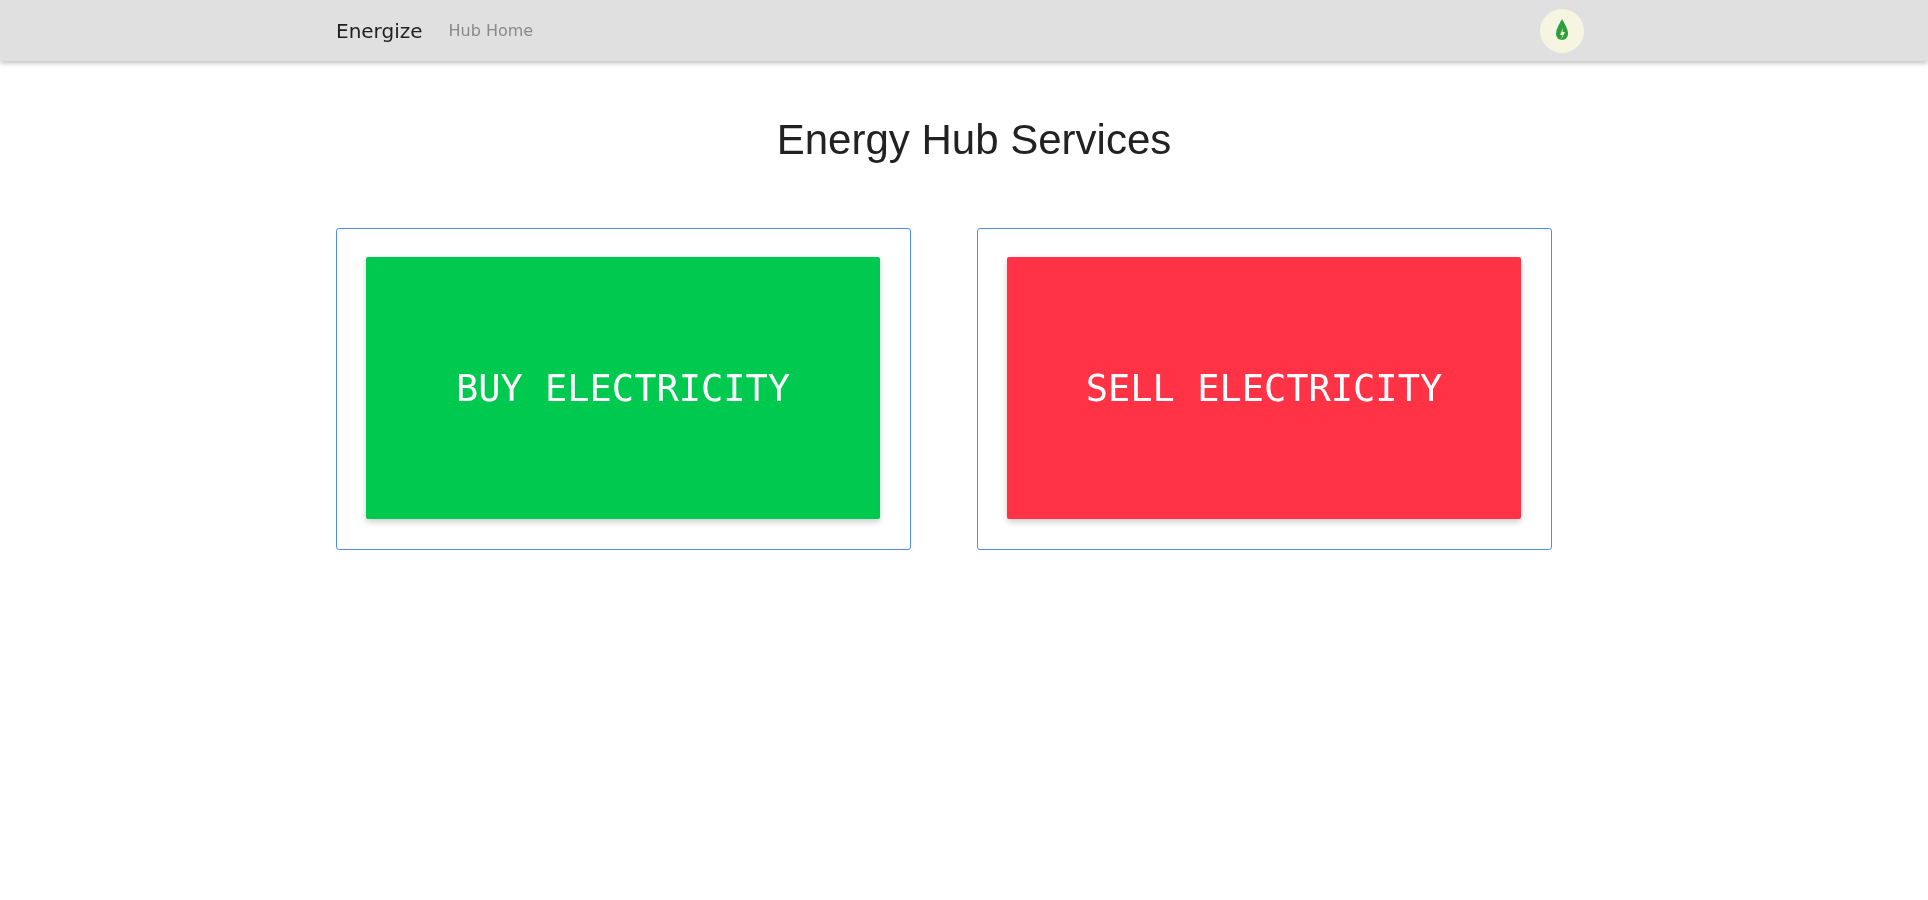 This screenshot has width=1928, height=900. I want to click on brand-link: Energize, so click(379, 30).